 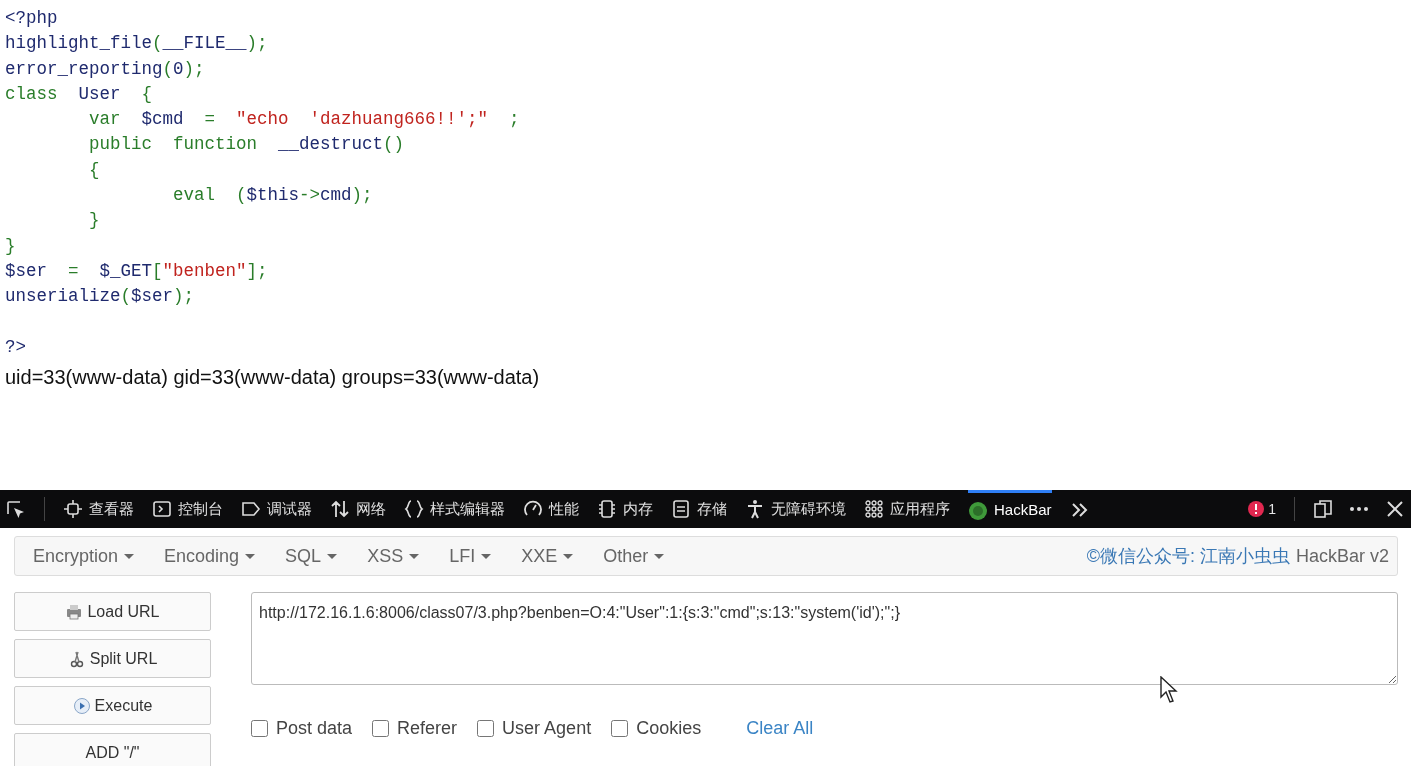 I want to click on code-line: $ser = $_GET["benben"];, so click(x=136, y=271).